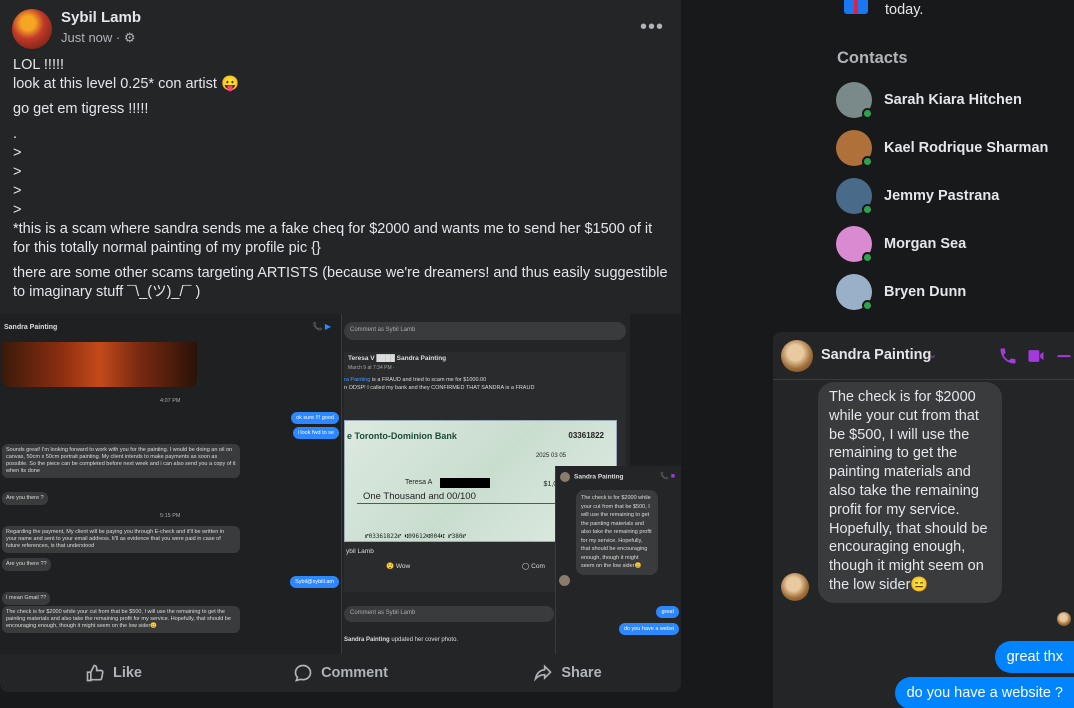 This screenshot has width=1074, height=708. I want to click on call-icons: 📞 ▶, so click(321, 326).